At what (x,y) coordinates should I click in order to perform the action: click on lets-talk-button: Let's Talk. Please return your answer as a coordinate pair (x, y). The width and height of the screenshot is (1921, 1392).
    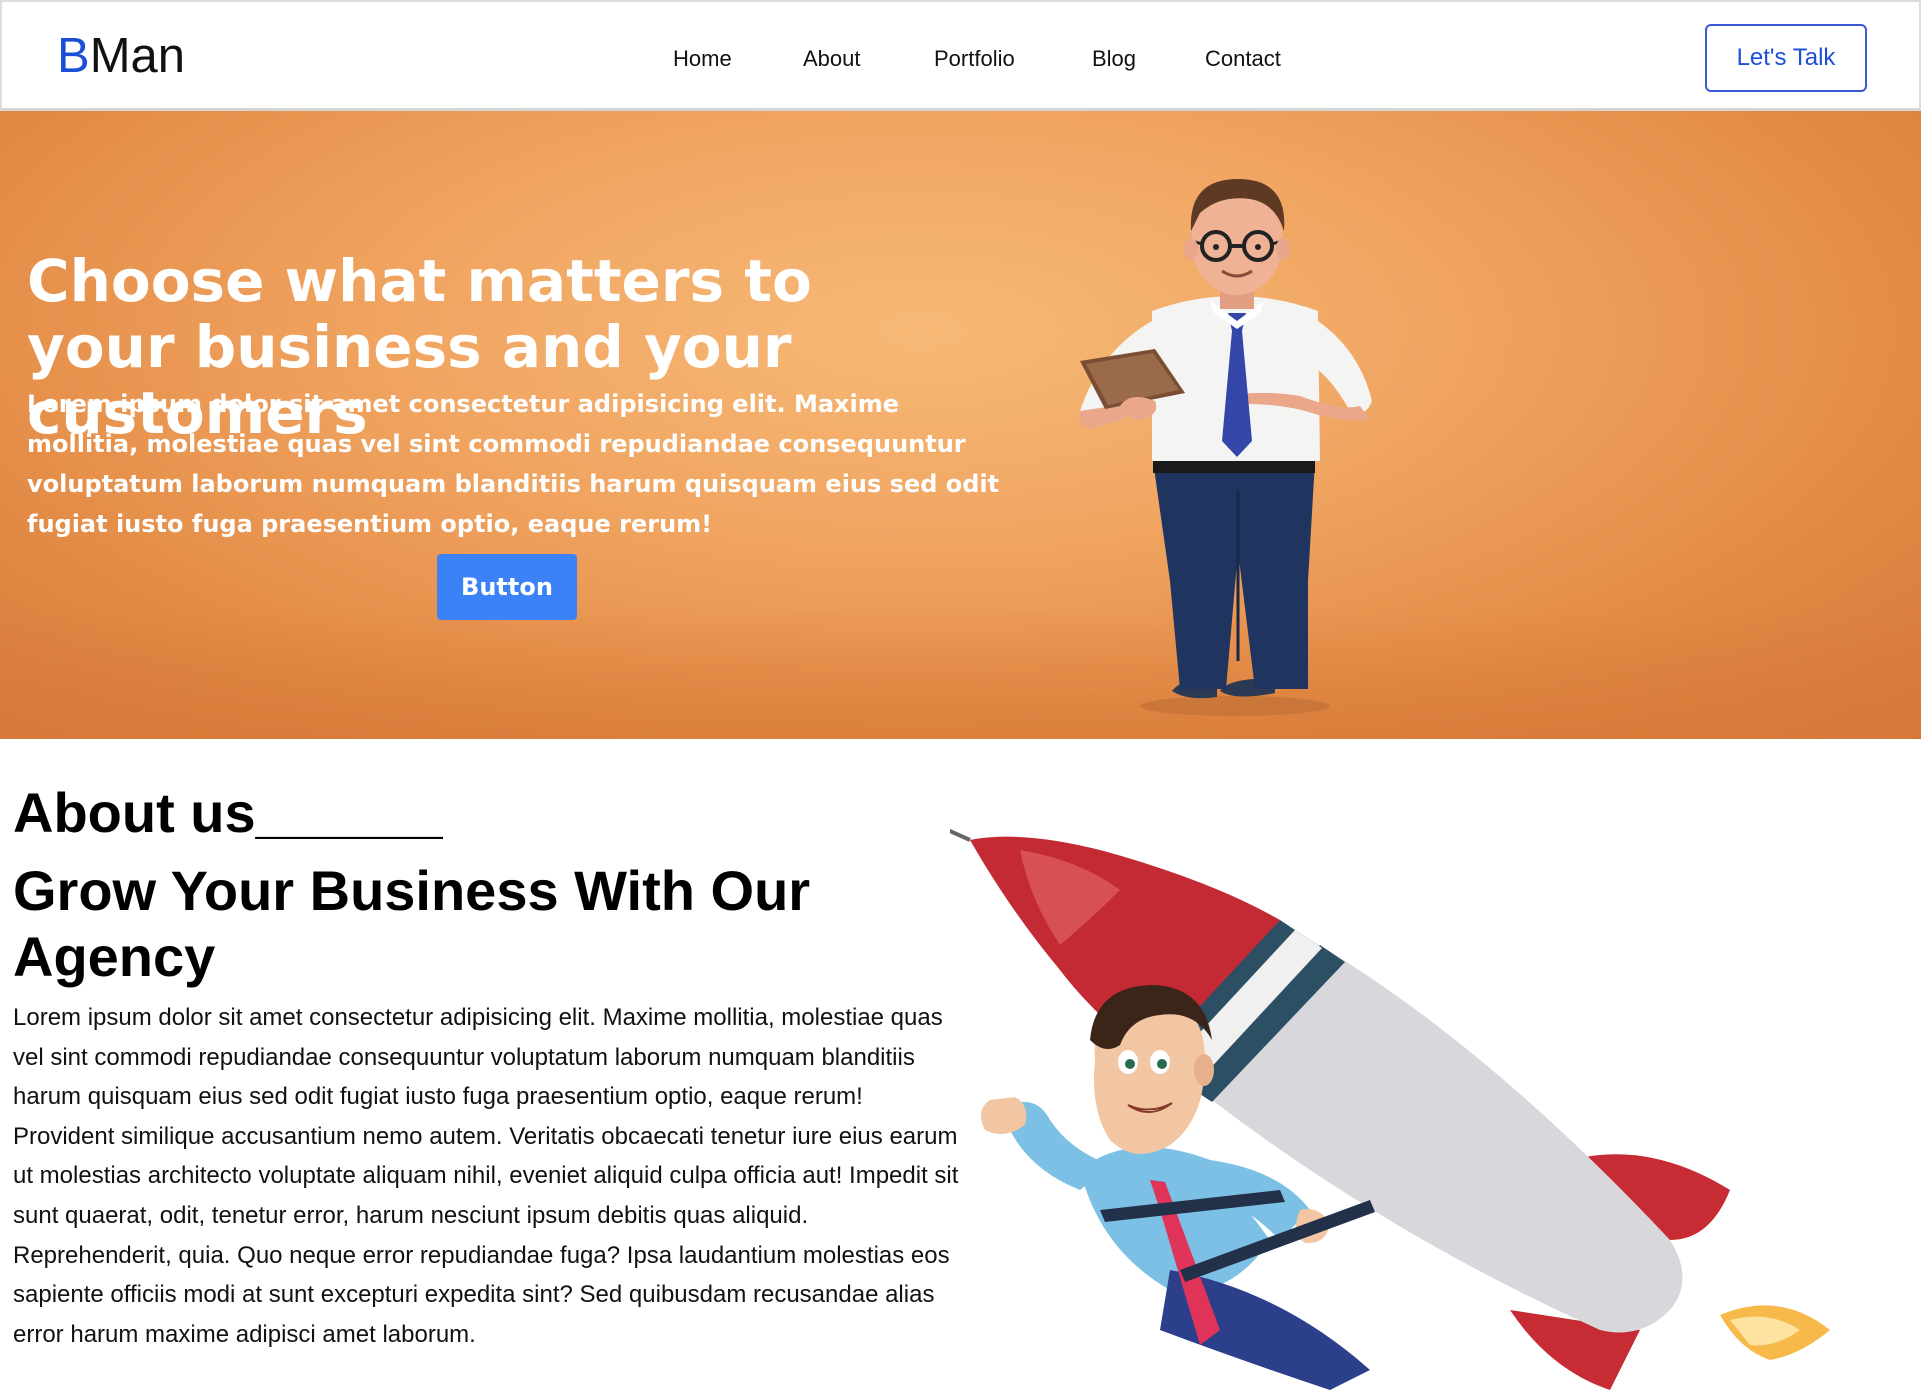
    Looking at the image, I should click on (1786, 58).